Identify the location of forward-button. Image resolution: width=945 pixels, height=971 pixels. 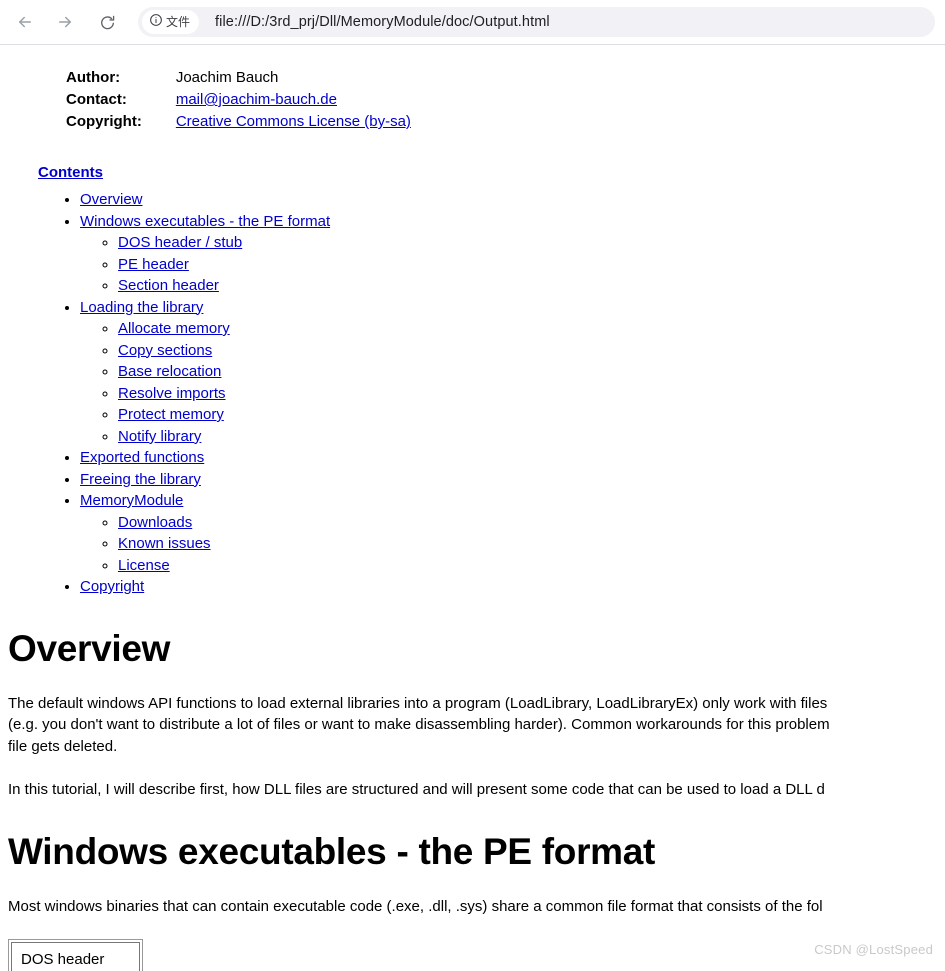
(65, 22).